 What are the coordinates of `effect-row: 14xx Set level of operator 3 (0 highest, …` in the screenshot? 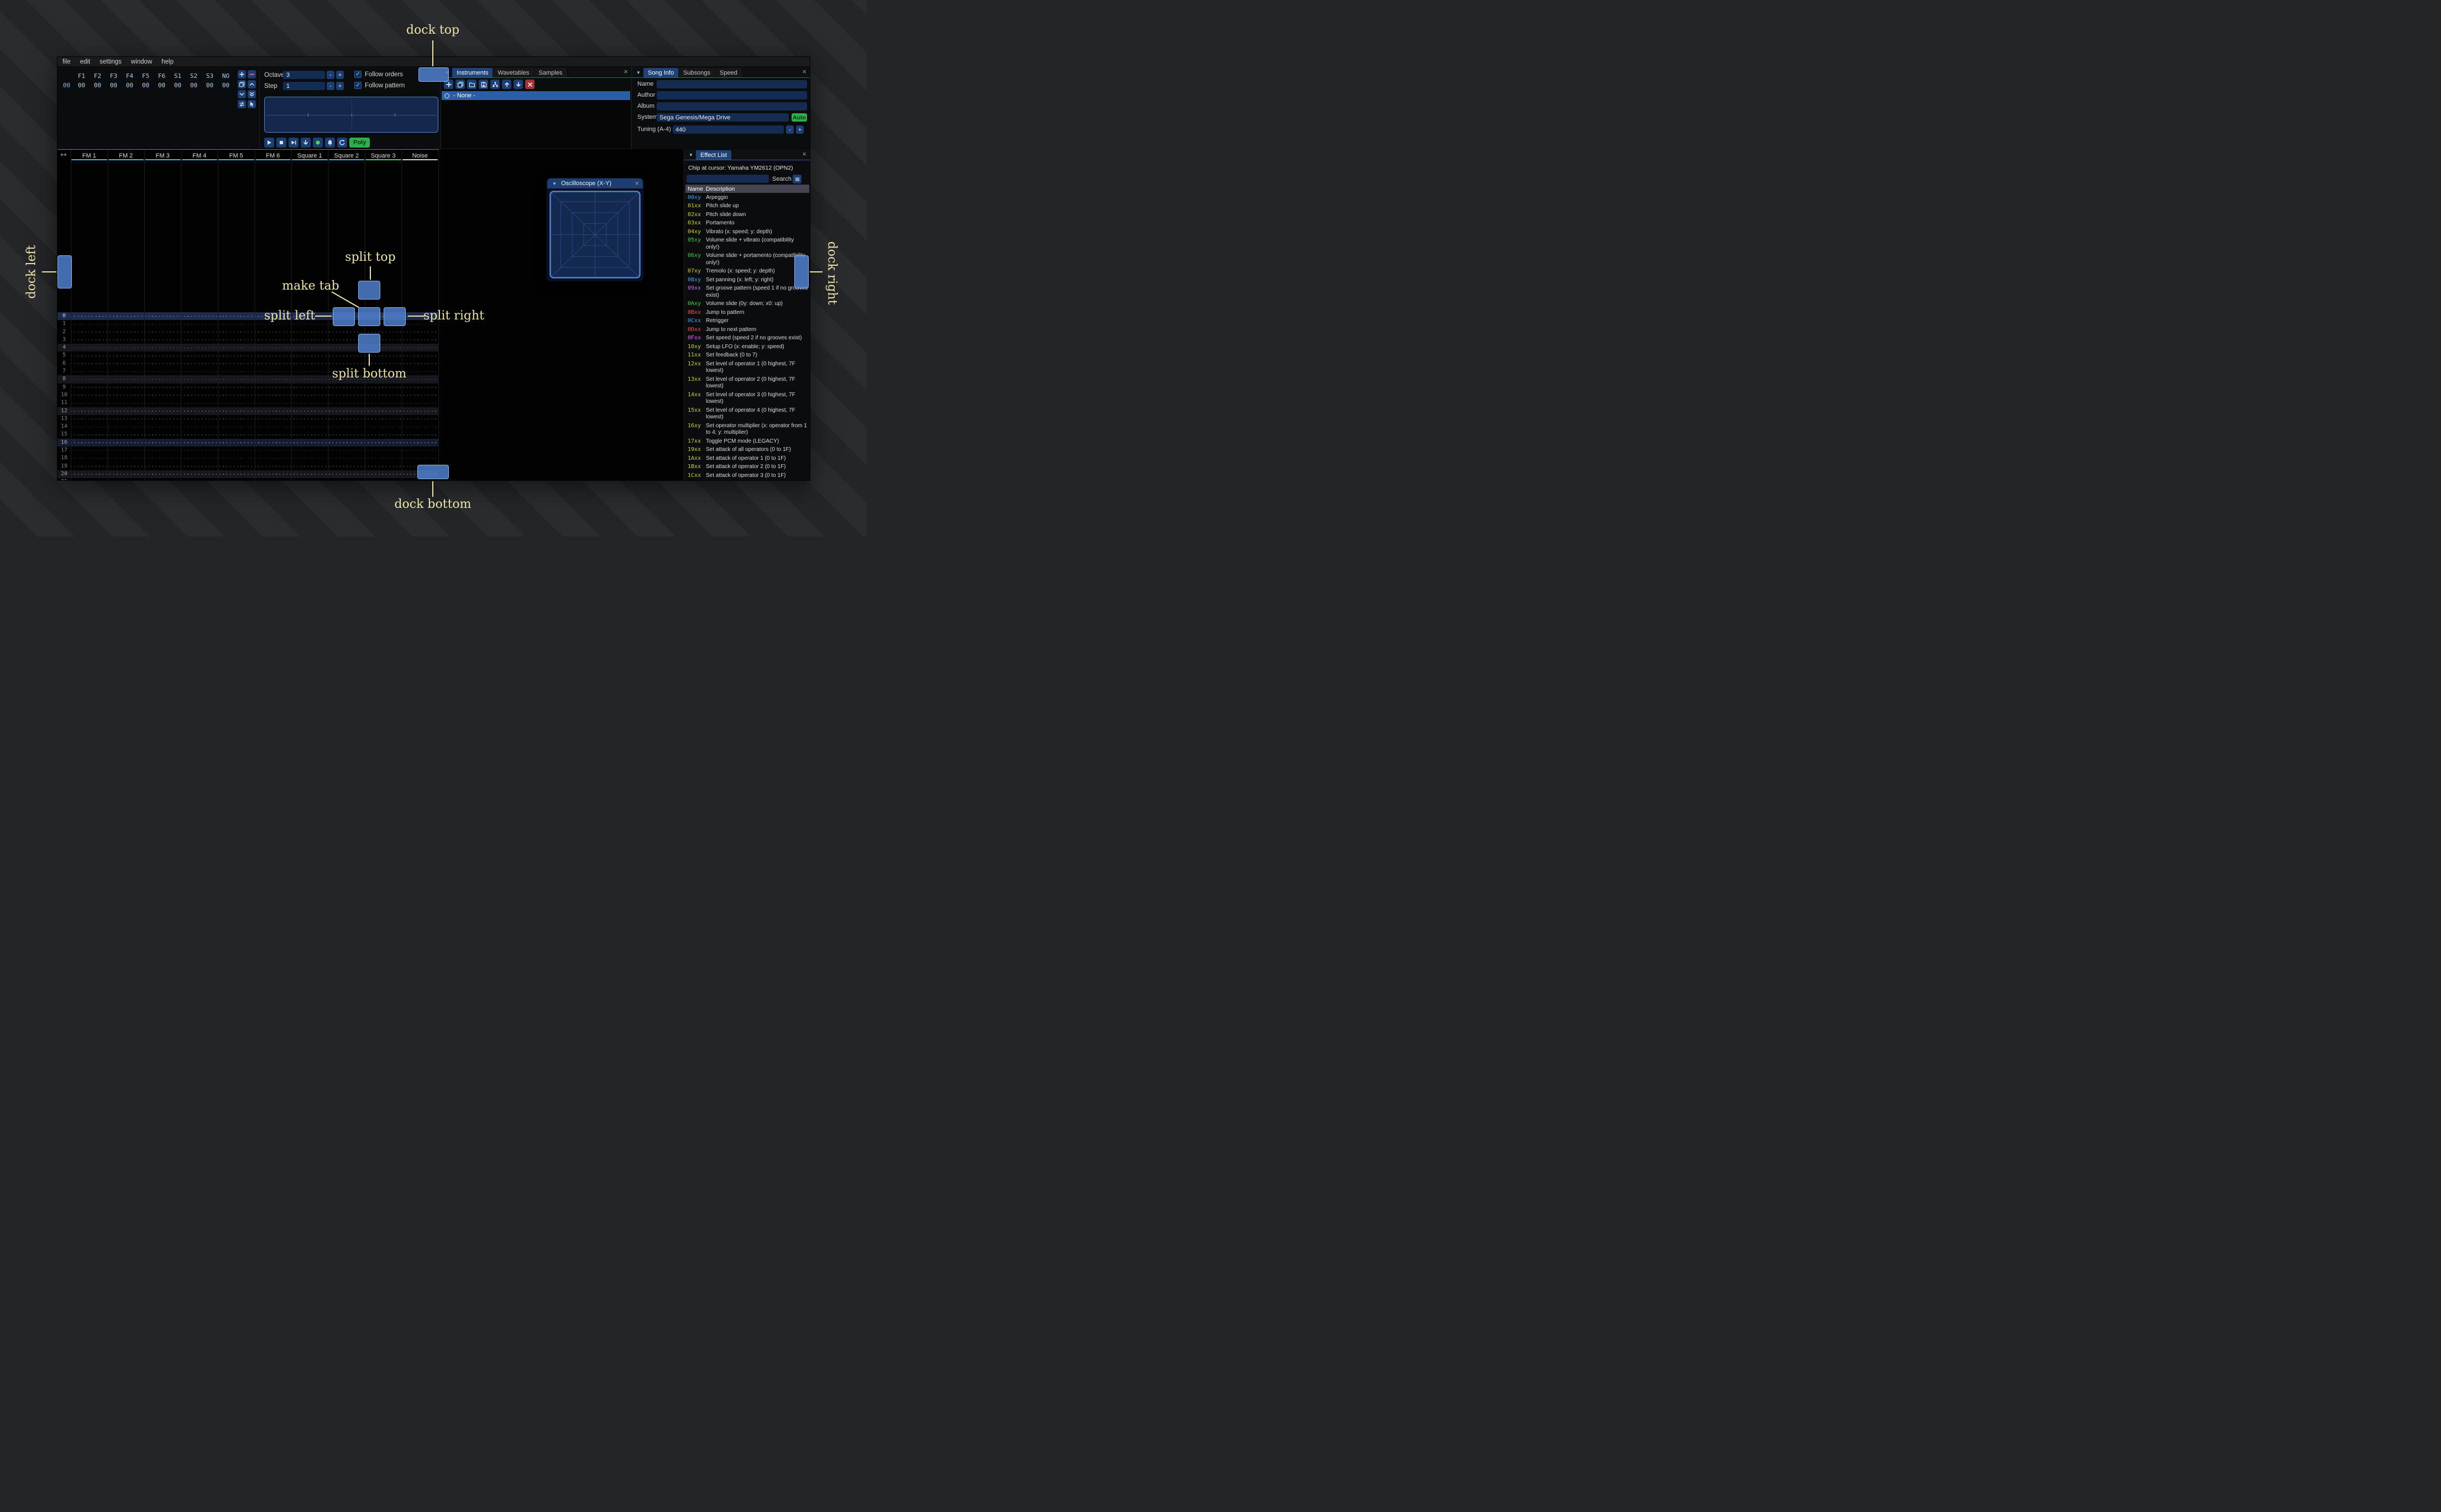 It's located at (747, 398).